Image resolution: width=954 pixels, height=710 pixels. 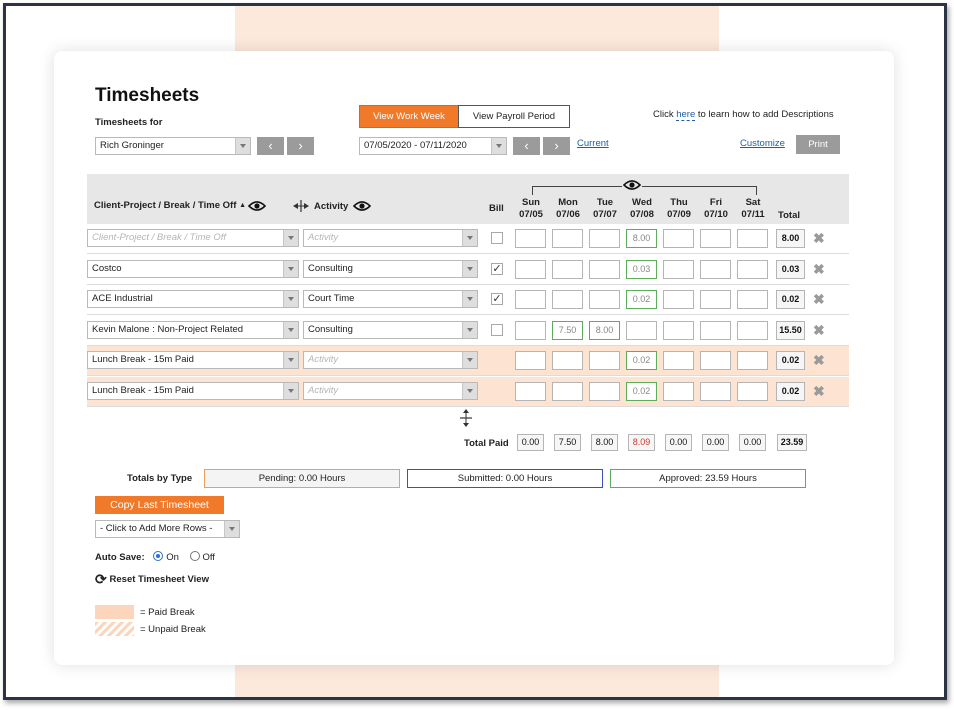 What do you see at coordinates (605, 202) in the screenshot?
I see `day-name: Tue` at bounding box center [605, 202].